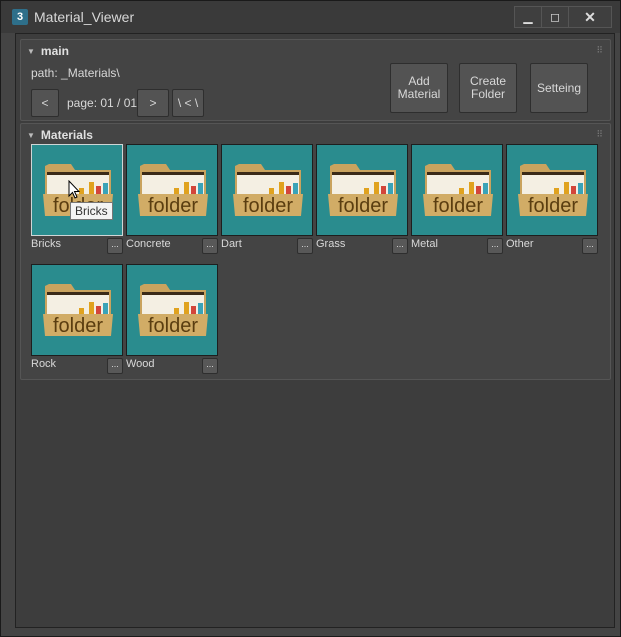 Image resolution: width=621 pixels, height=637 pixels. Describe the element at coordinates (555, 17) in the screenshot. I see `maximize-button: ◻` at that location.